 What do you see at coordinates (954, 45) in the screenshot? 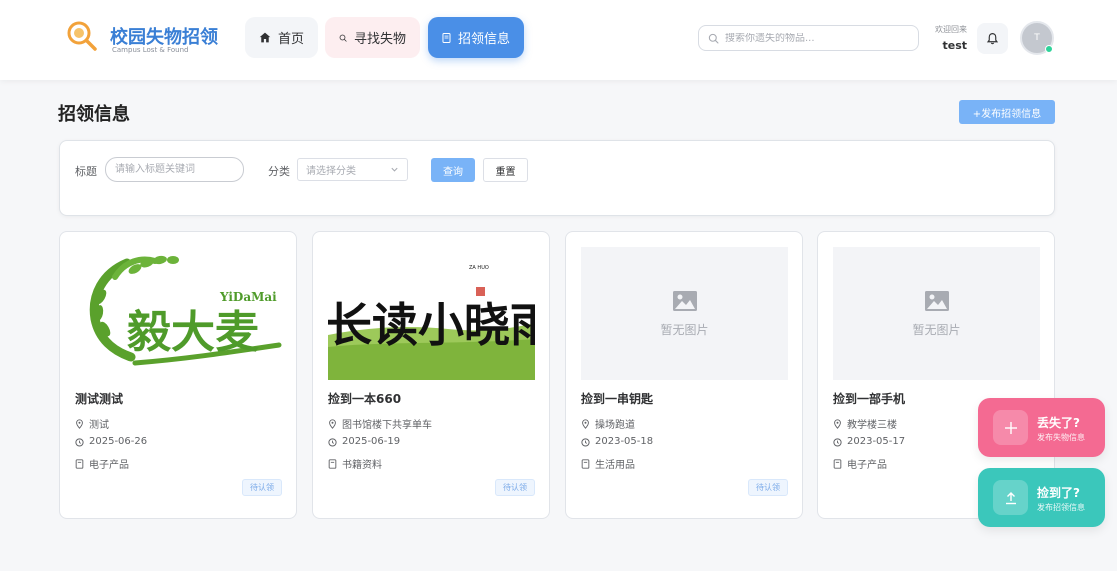
I see `username: test` at bounding box center [954, 45].